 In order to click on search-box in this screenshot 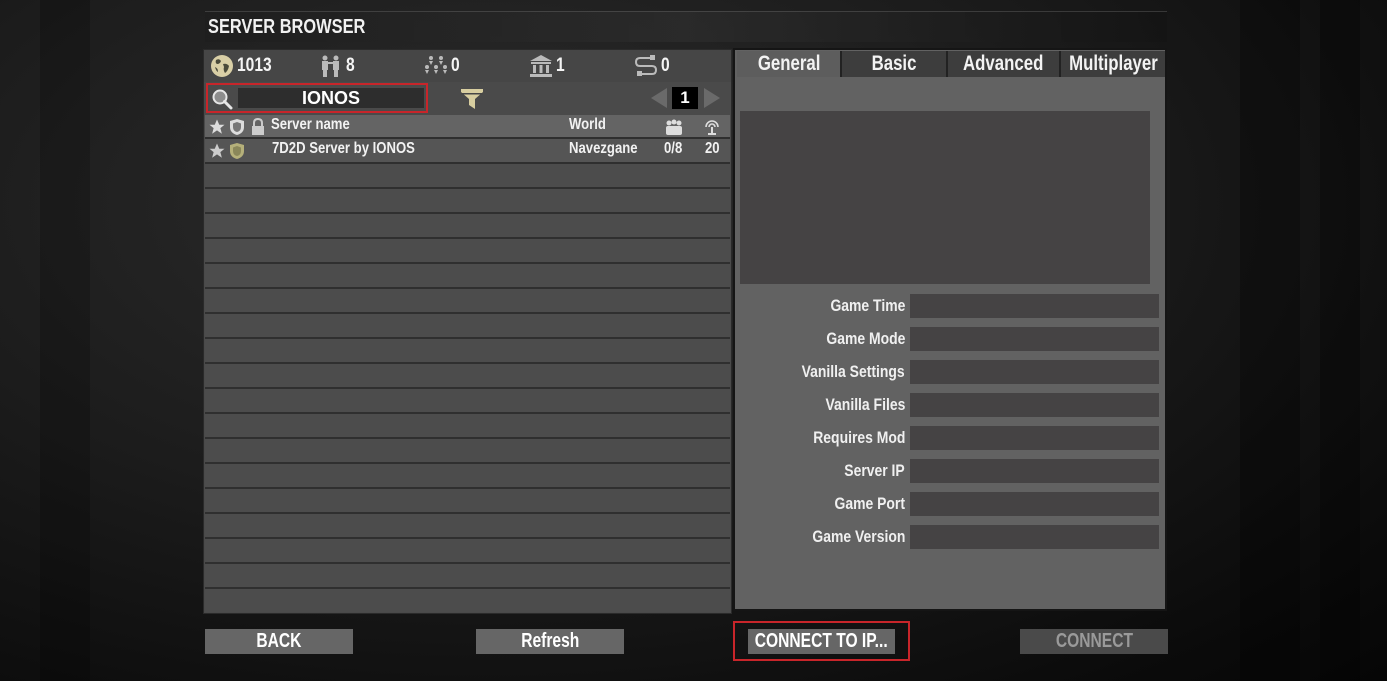, I will do `click(317, 98)`.